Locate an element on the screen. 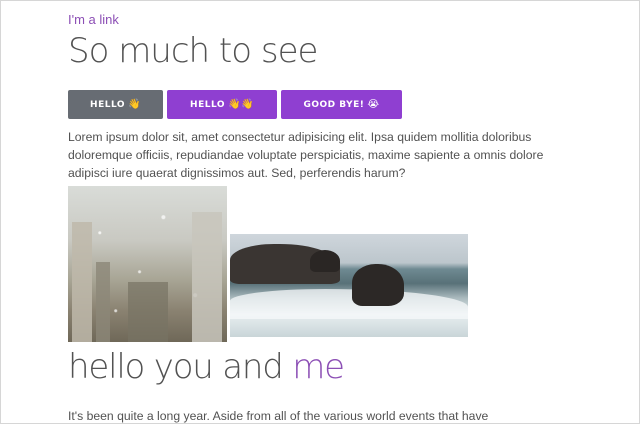 Image resolution: width=640 pixels, height=424 pixels. hello-double-wave-label: HELLO is located at coordinates (208, 104).